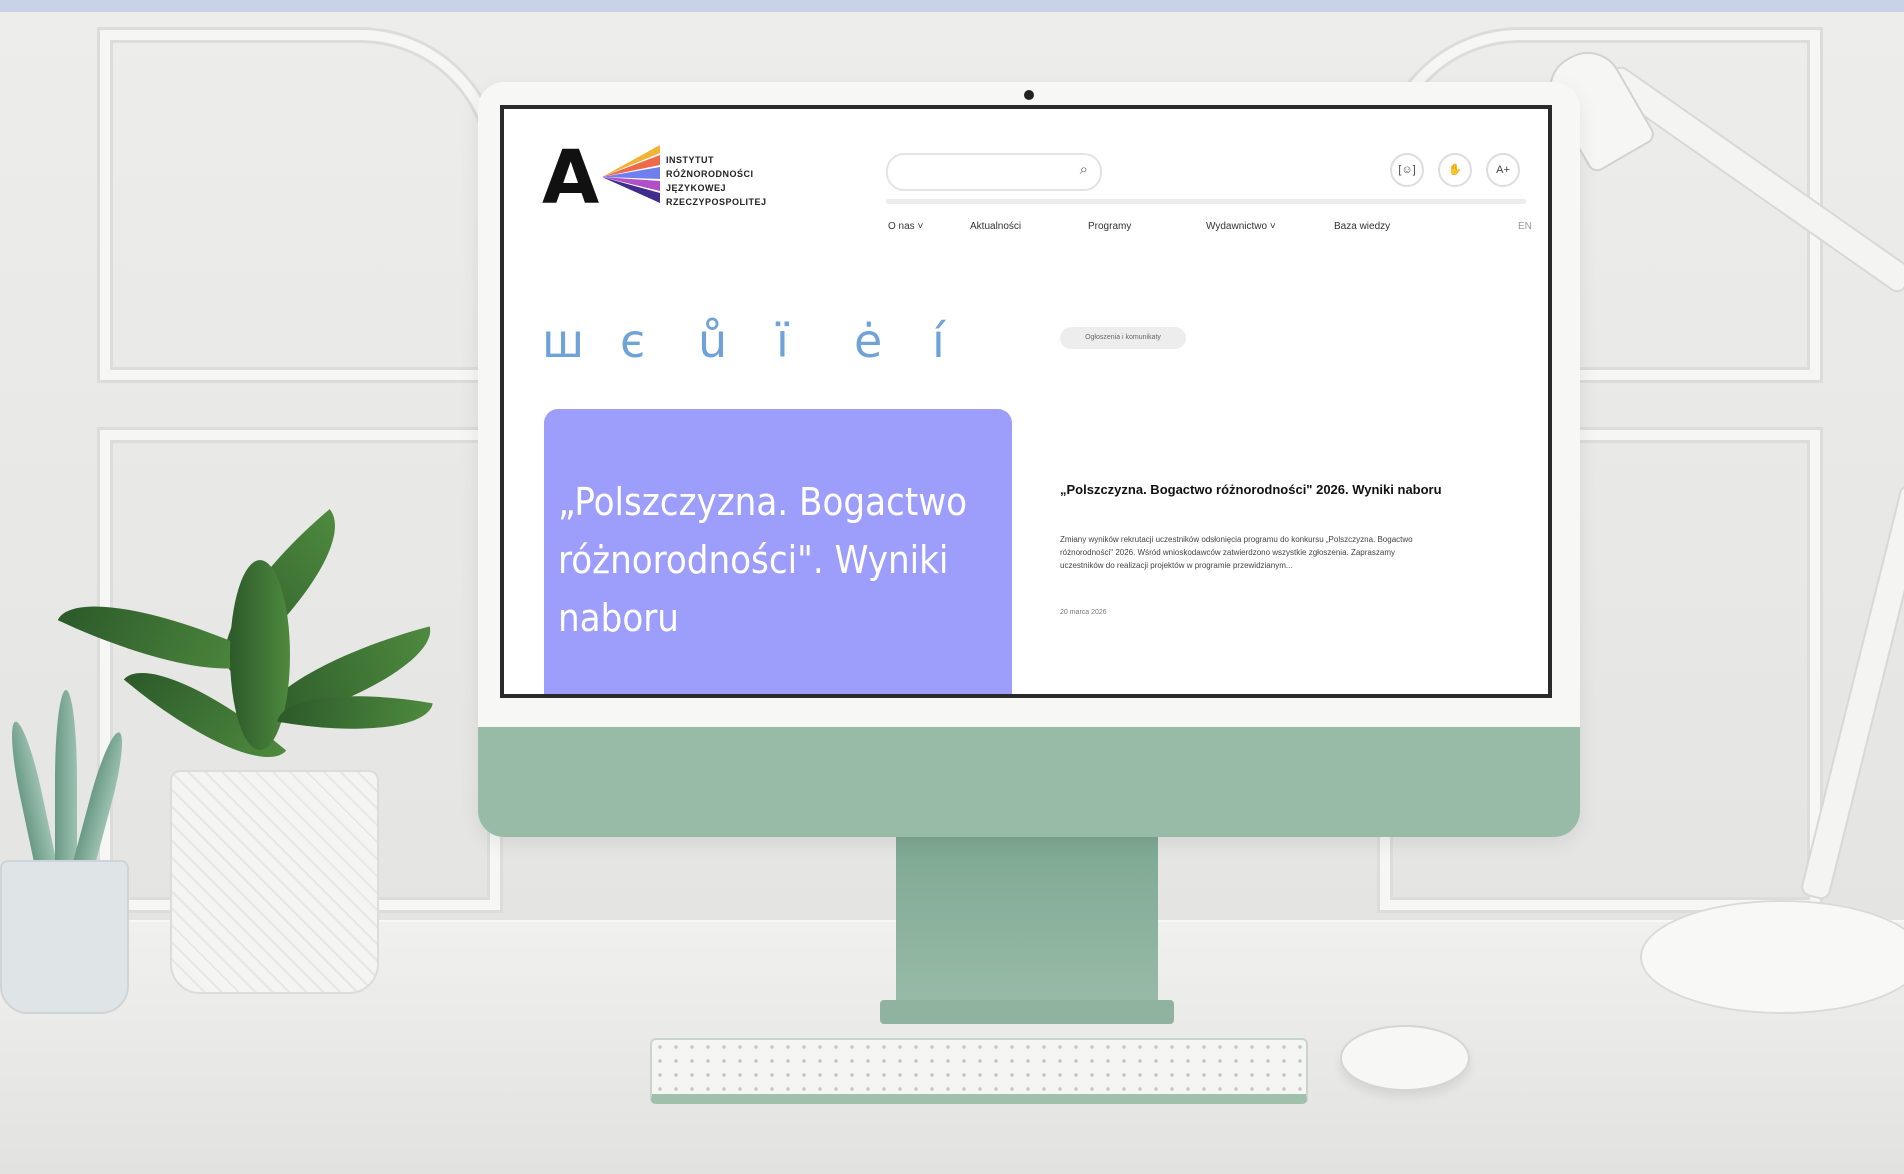 The width and height of the screenshot is (1904, 1174). What do you see at coordinates (1029, 95) in the screenshot?
I see `camera-icon` at bounding box center [1029, 95].